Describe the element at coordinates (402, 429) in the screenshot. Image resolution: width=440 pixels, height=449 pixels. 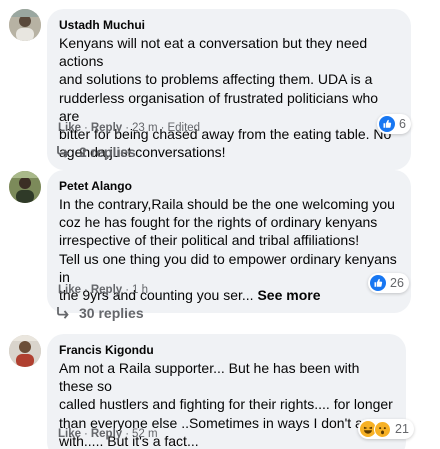
I see `reaction-count: 21` at that location.